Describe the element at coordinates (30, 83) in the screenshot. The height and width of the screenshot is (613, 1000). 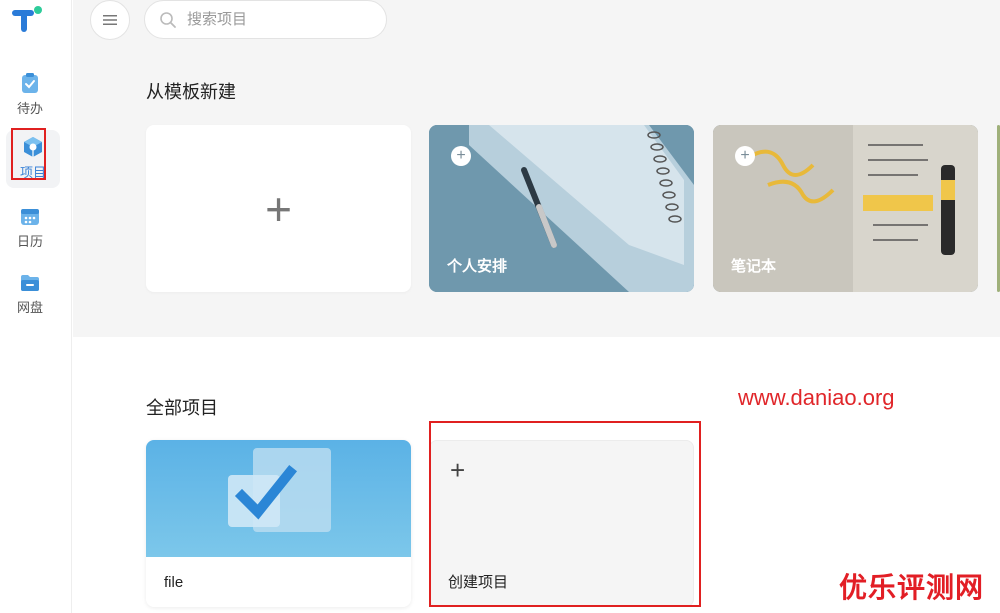
I see `clipboard-check-icon` at that location.